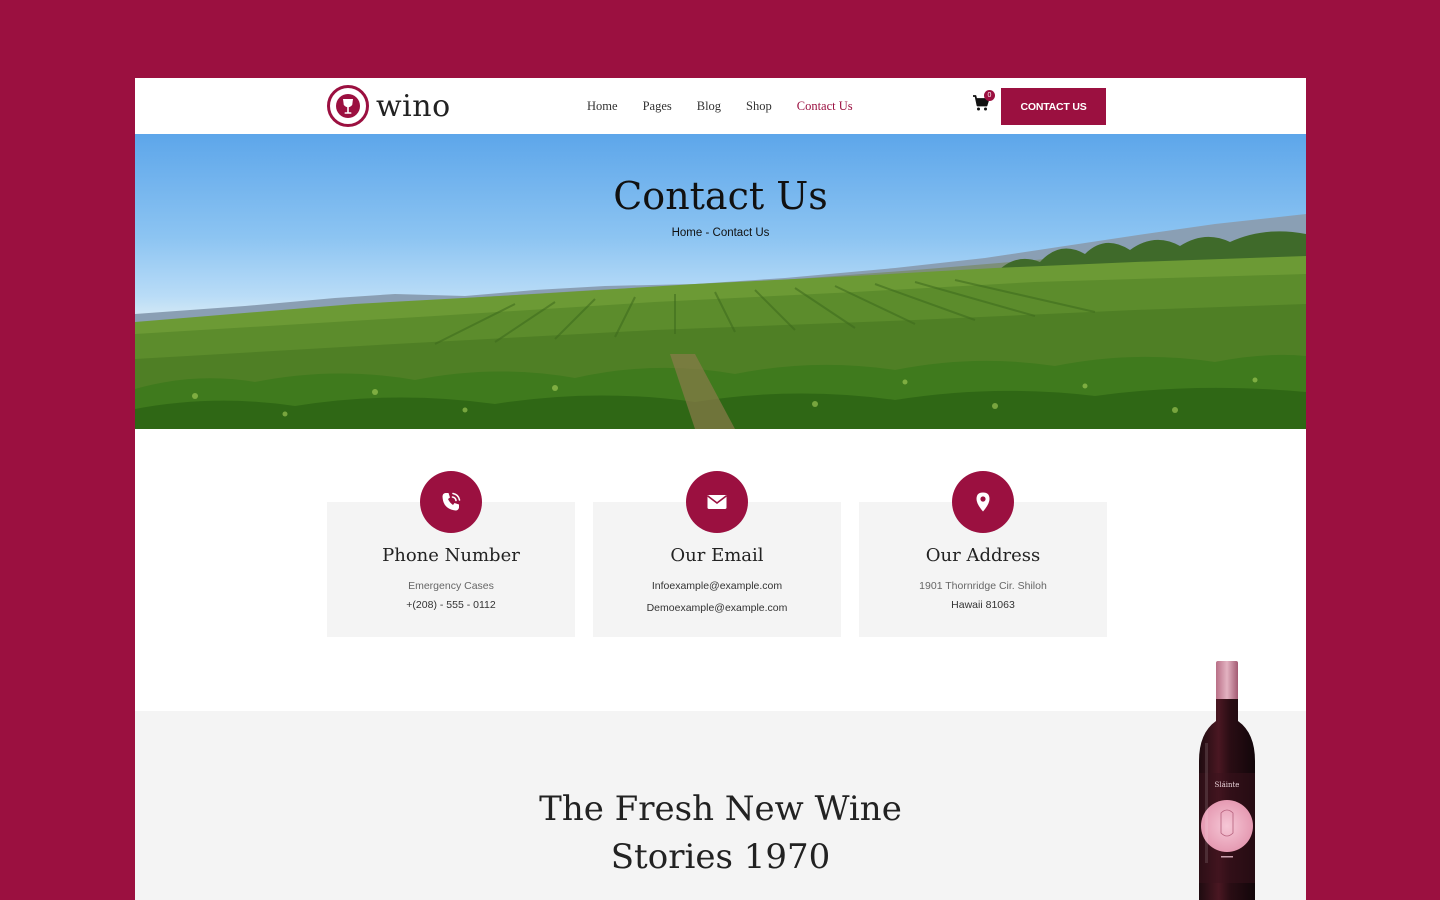  I want to click on envelope-icon, so click(717, 502).